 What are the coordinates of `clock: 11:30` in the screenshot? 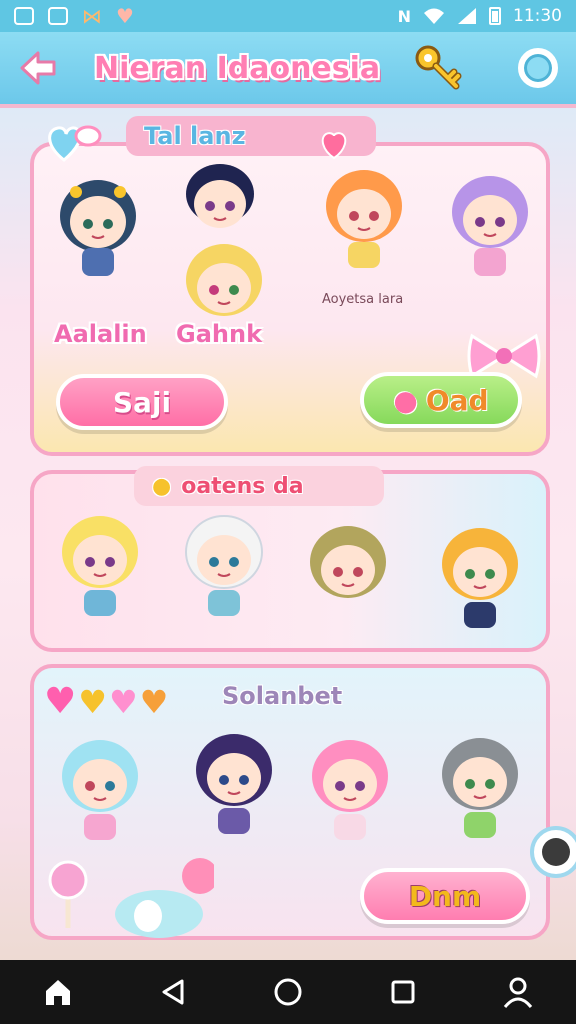 It's located at (537, 16).